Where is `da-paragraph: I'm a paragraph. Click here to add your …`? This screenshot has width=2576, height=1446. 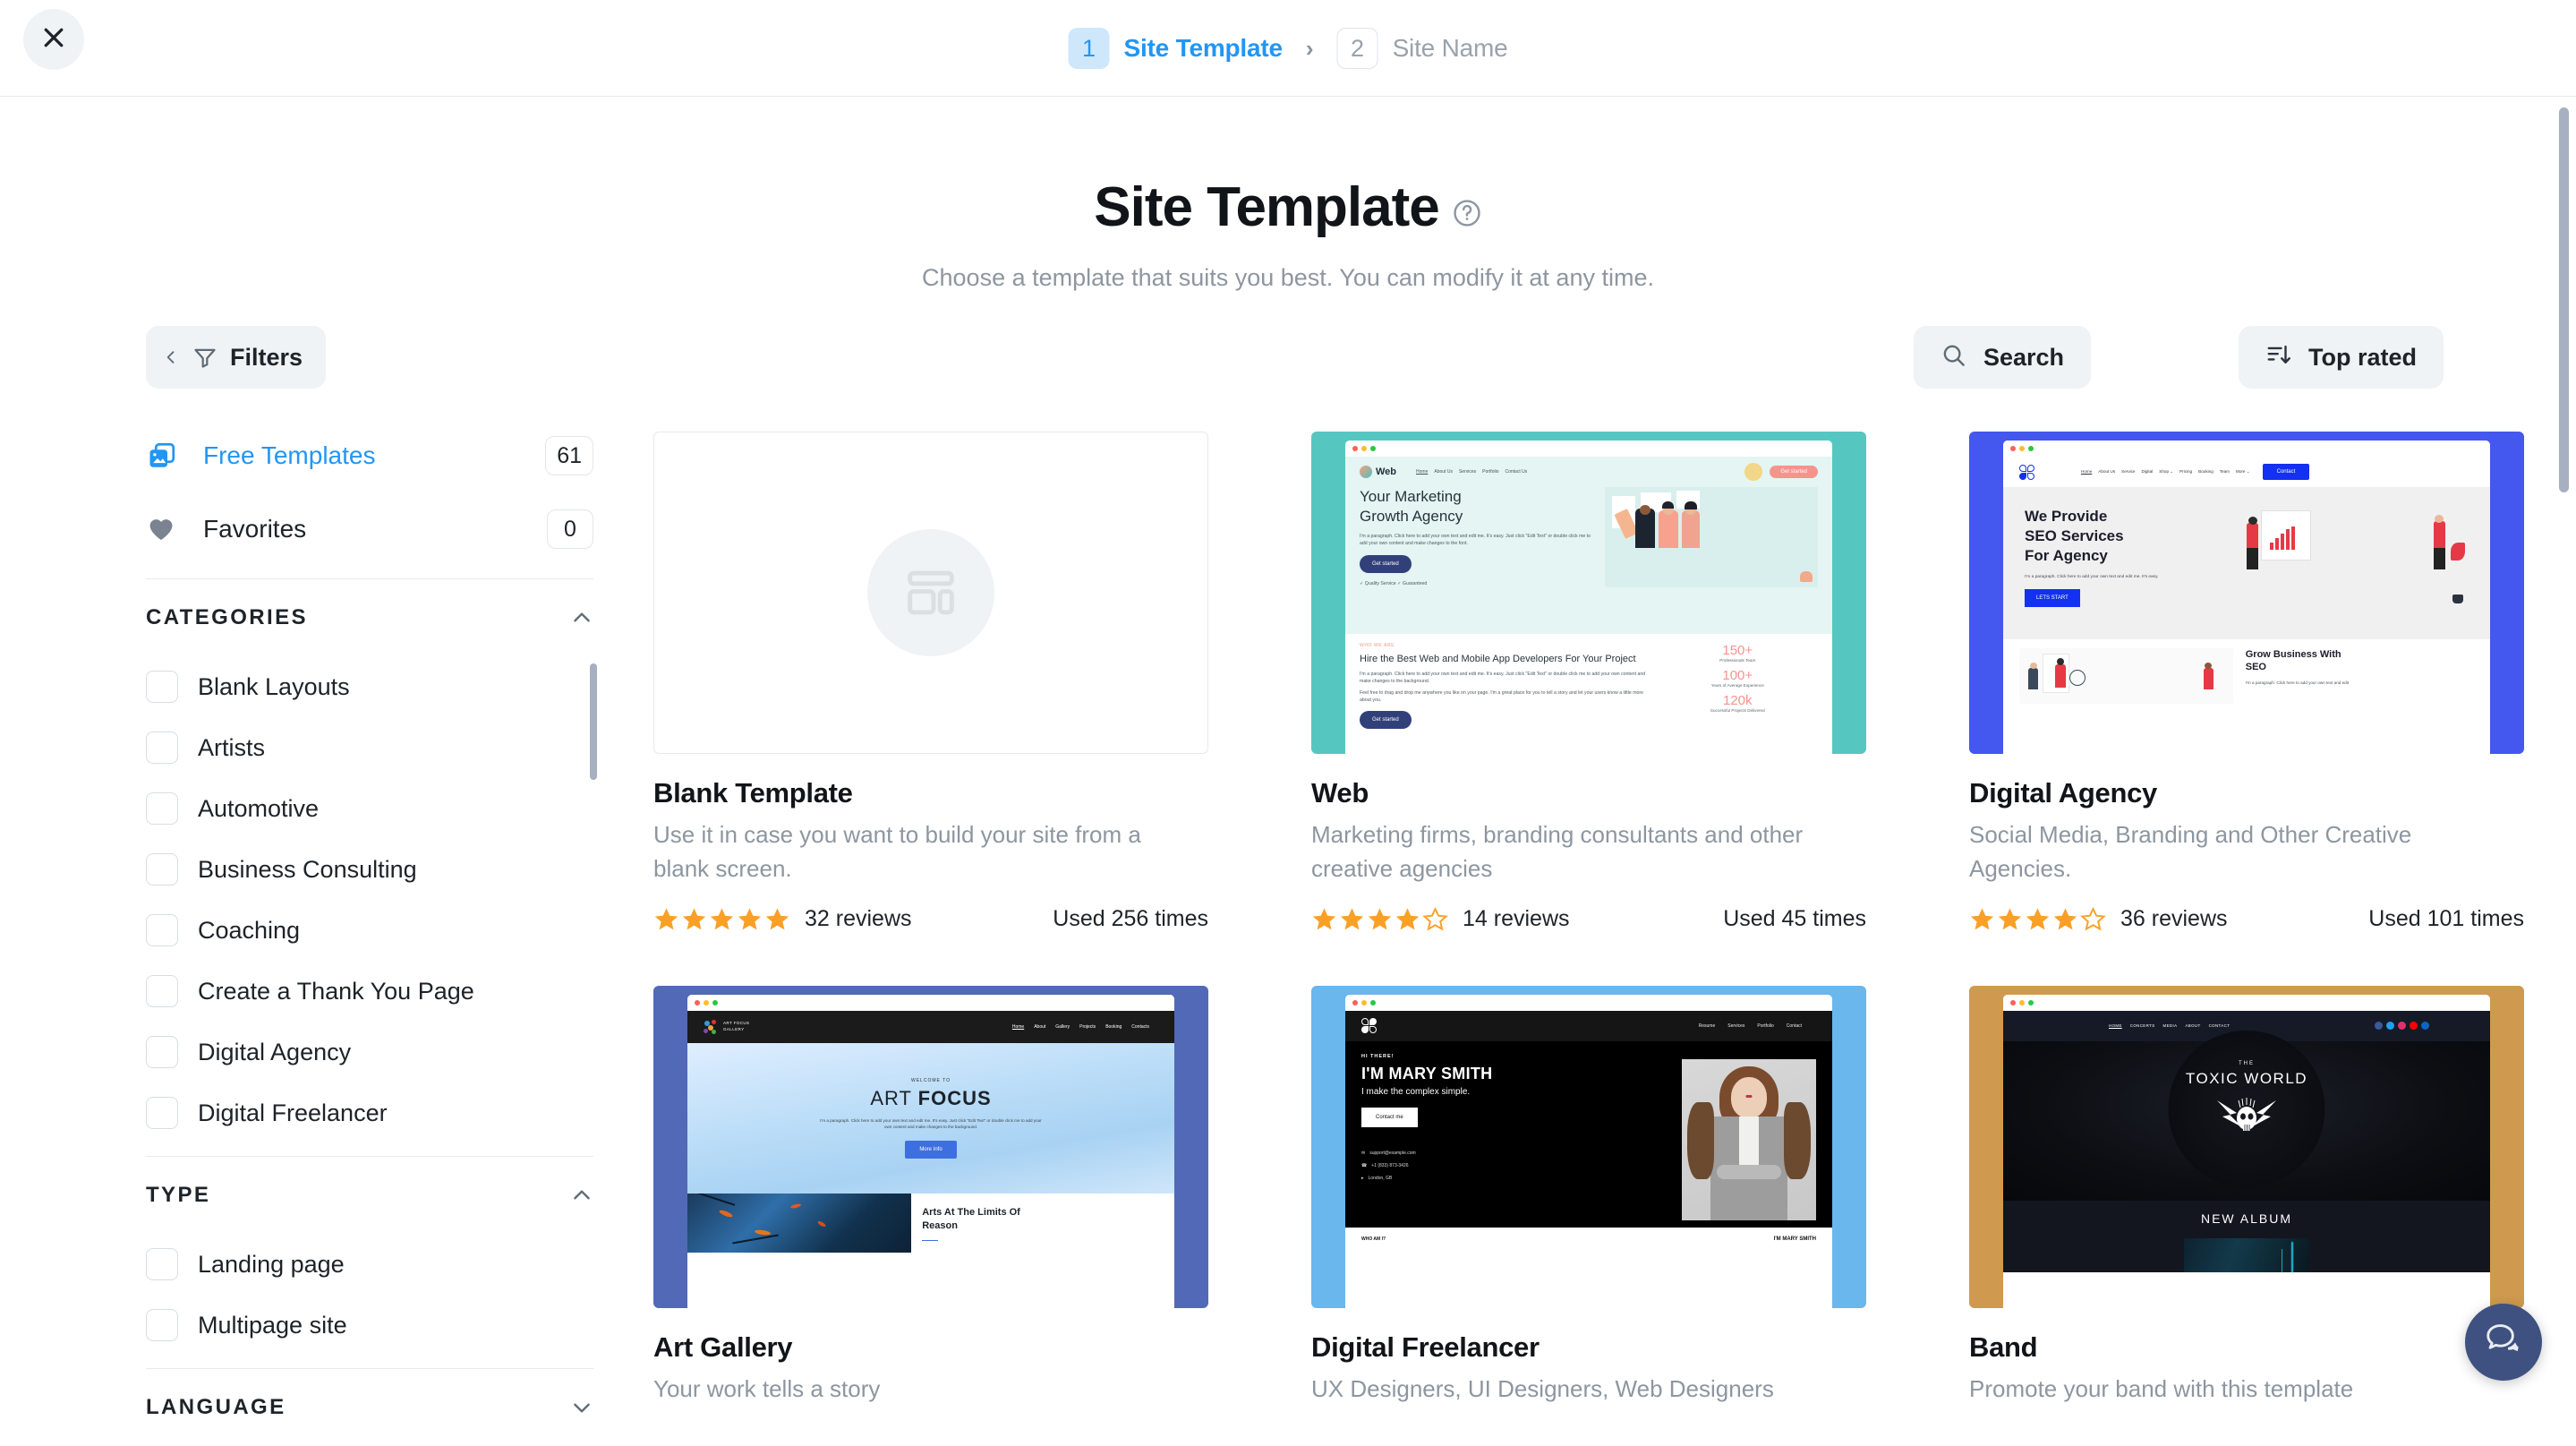 da-paragraph: I'm a paragraph. Click here to add your … is located at coordinates (2127, 577).